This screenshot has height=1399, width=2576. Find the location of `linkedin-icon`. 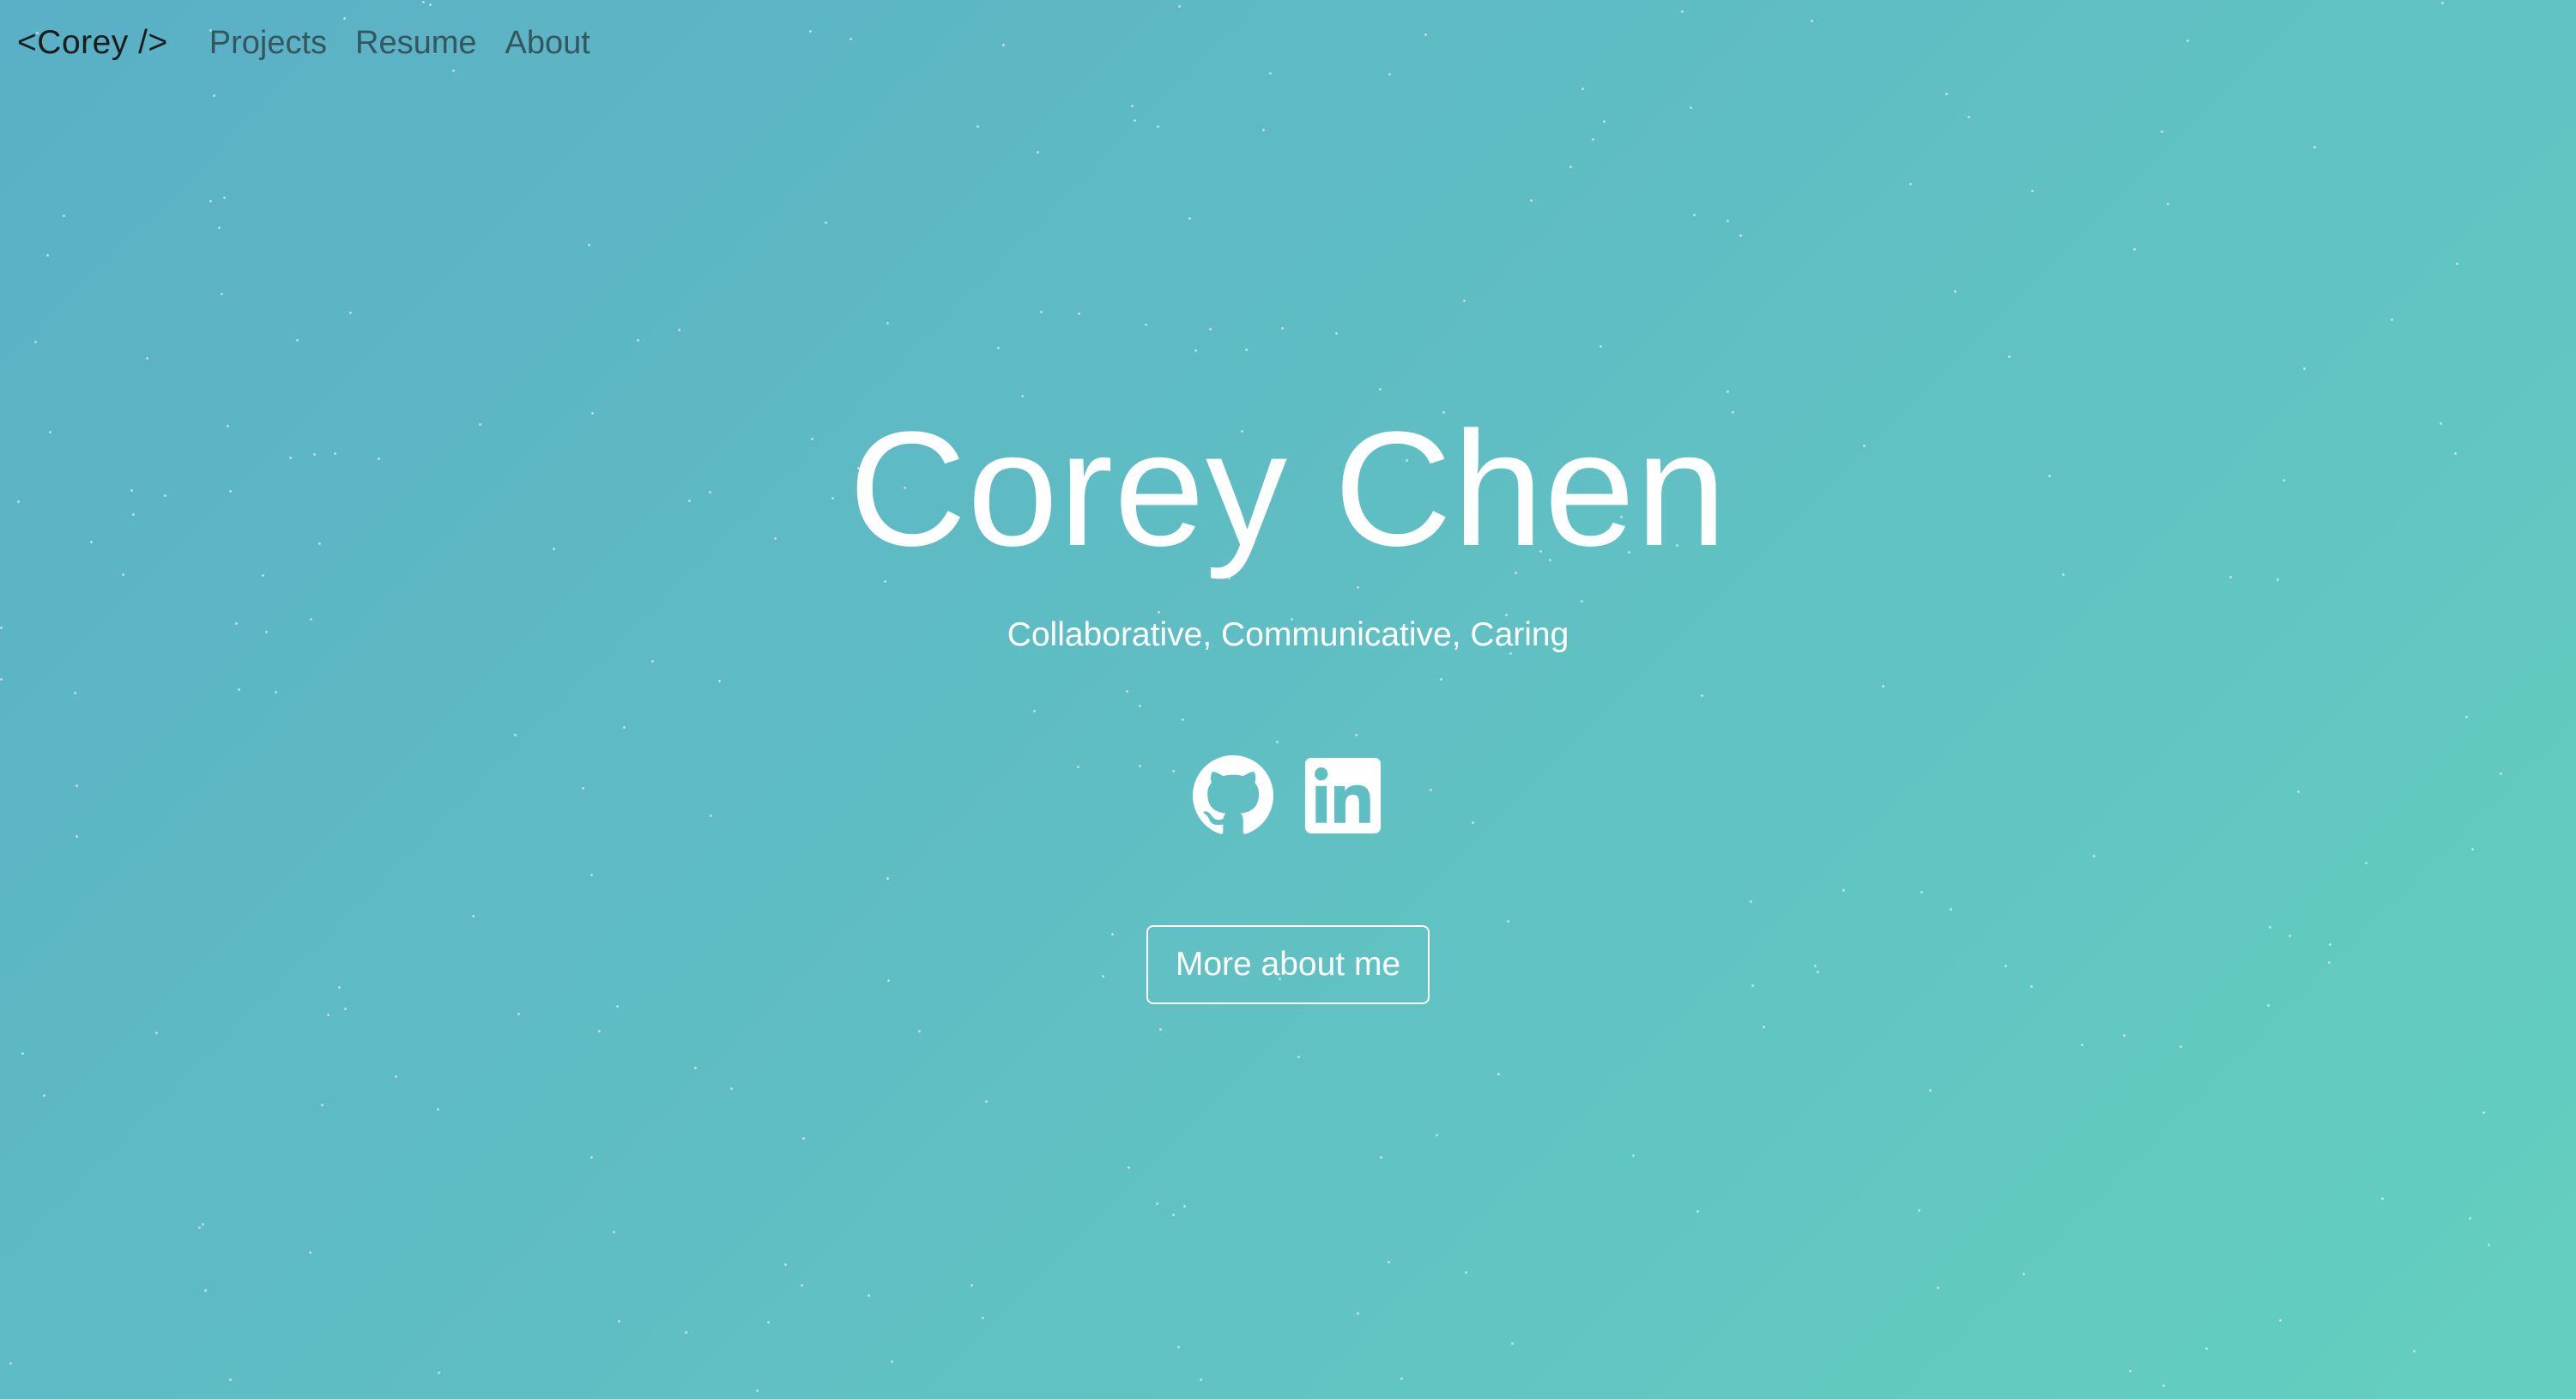

linkedin-icon is located at coordinates (1343, 795).